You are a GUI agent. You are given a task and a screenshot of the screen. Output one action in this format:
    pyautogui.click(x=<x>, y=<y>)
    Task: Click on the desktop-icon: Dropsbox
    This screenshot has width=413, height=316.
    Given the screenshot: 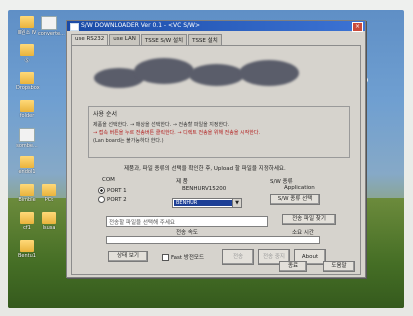 What is the action you would take?
    pyautogui.click(x=28, y=81)
    